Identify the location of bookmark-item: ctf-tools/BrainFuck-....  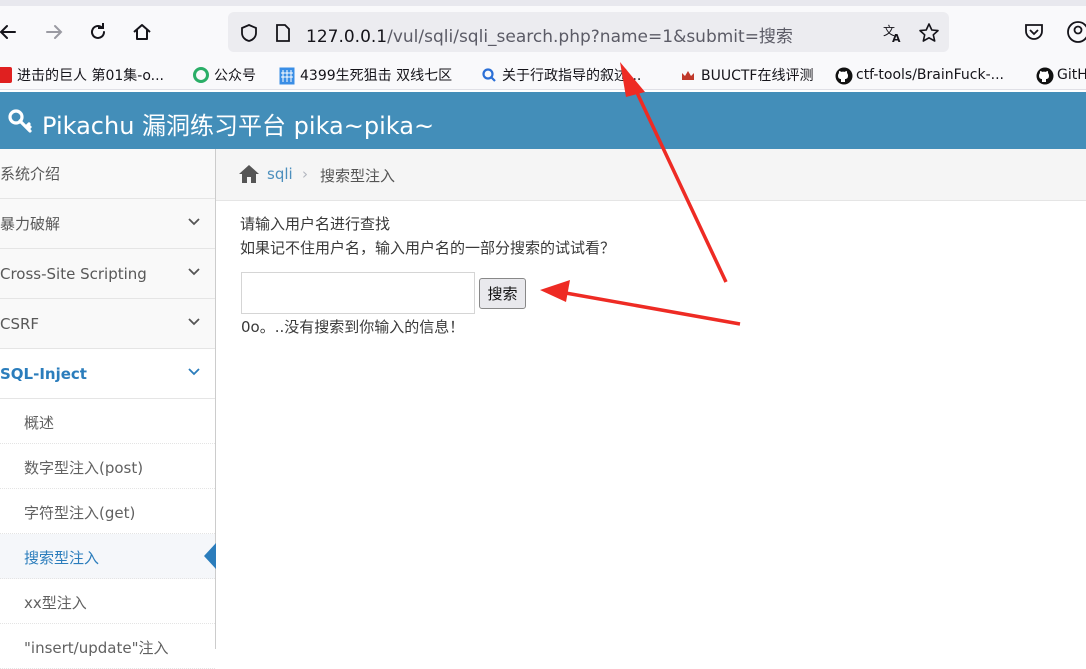
(919, 75).